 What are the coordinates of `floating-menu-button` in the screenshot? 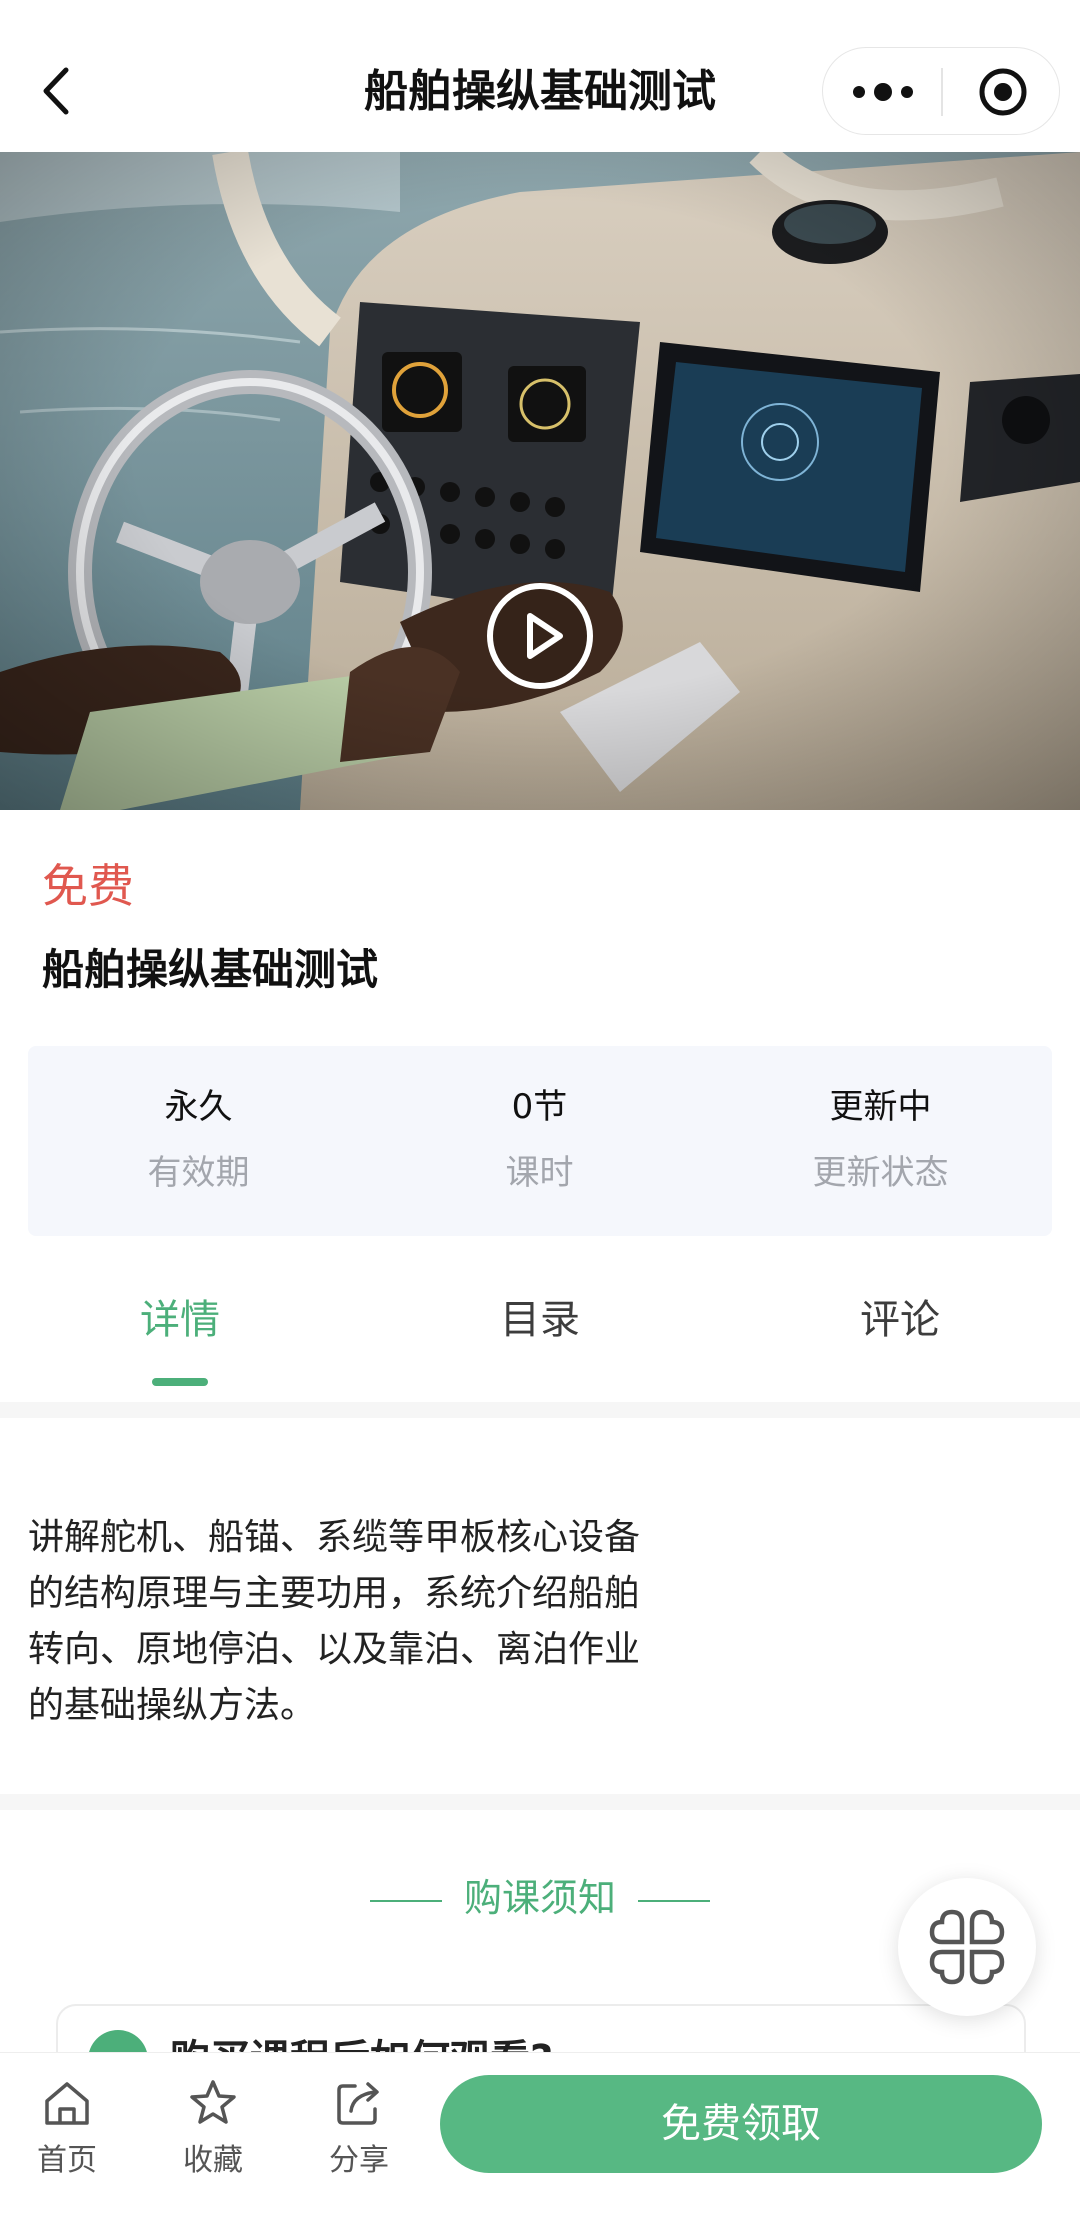 It's located at (967, 1947).